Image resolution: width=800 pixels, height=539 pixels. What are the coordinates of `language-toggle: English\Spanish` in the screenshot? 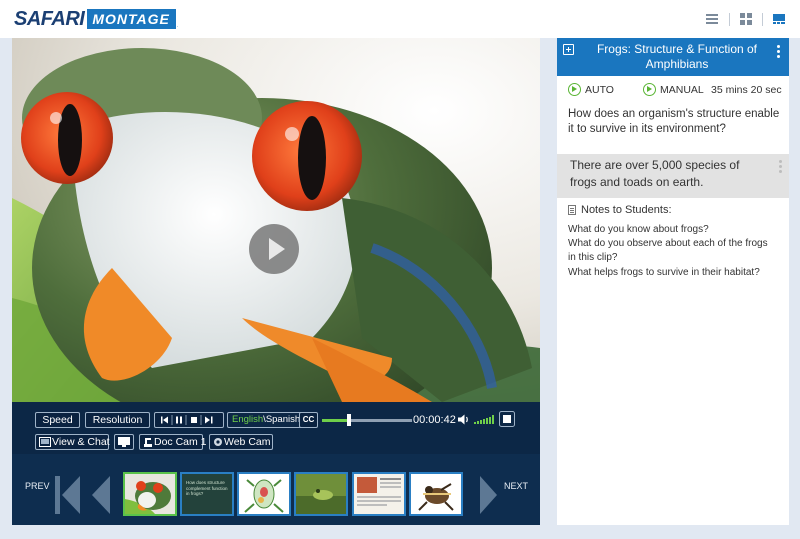 It's located at (266, 420).